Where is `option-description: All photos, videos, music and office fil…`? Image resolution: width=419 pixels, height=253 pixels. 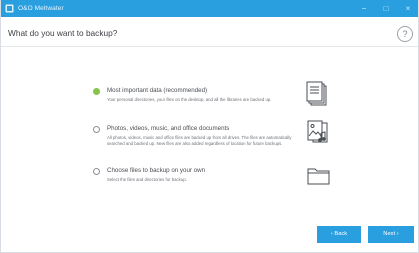
option-description: All photos, videos, music and office fil… is located at coordinates (199, 141).